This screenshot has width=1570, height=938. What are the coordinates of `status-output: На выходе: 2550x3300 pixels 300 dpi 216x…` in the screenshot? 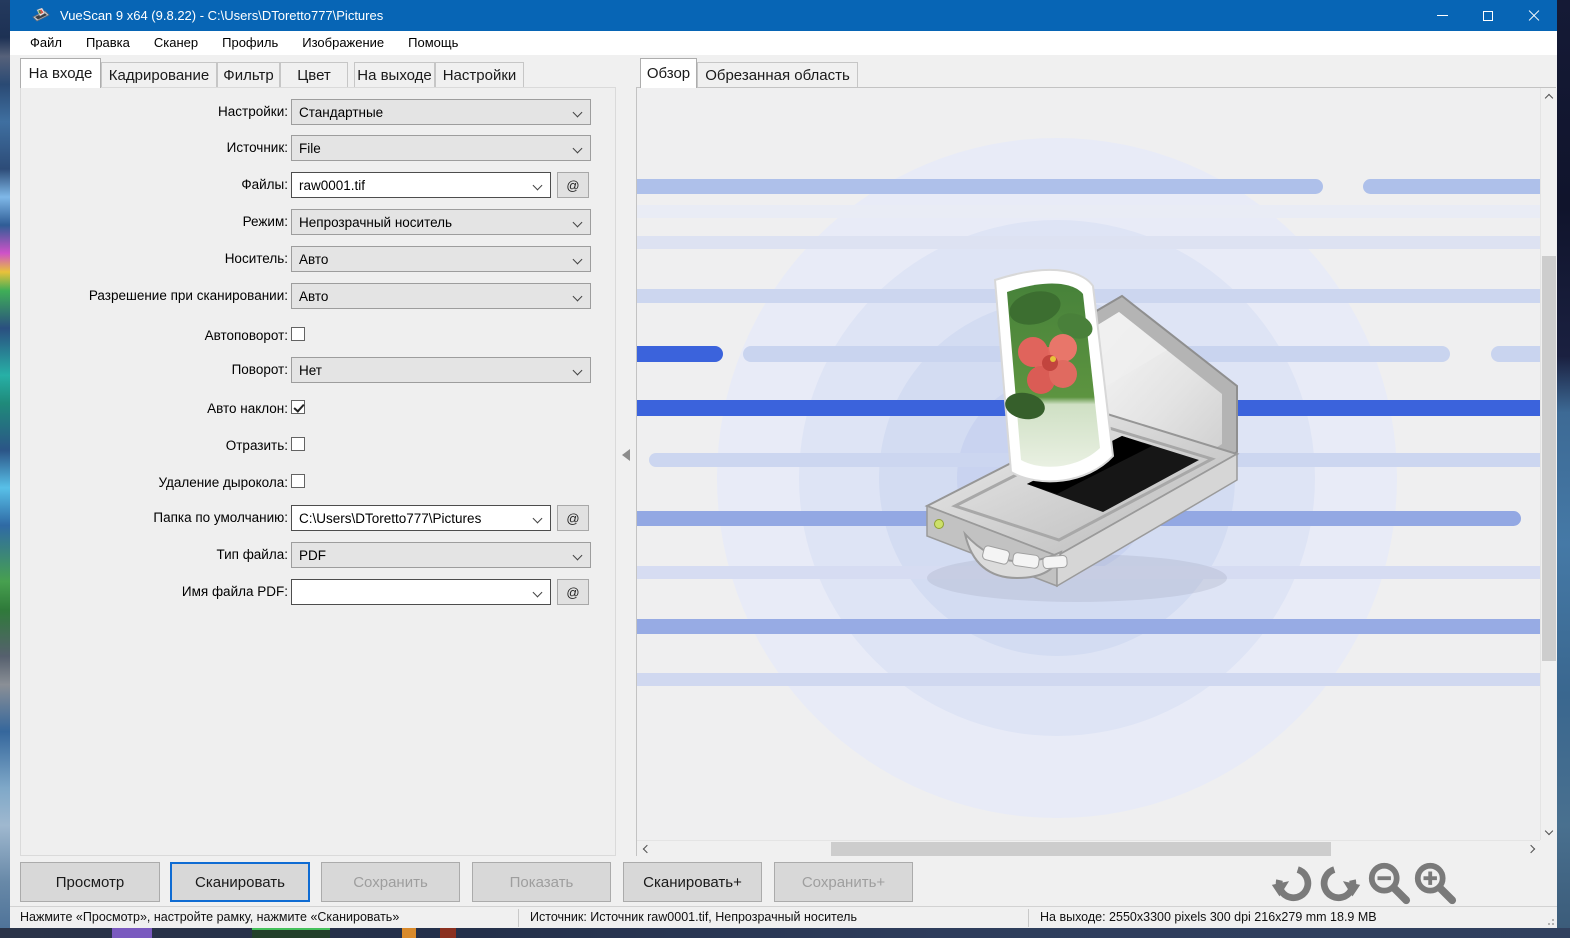 It's located at (1208, 917).